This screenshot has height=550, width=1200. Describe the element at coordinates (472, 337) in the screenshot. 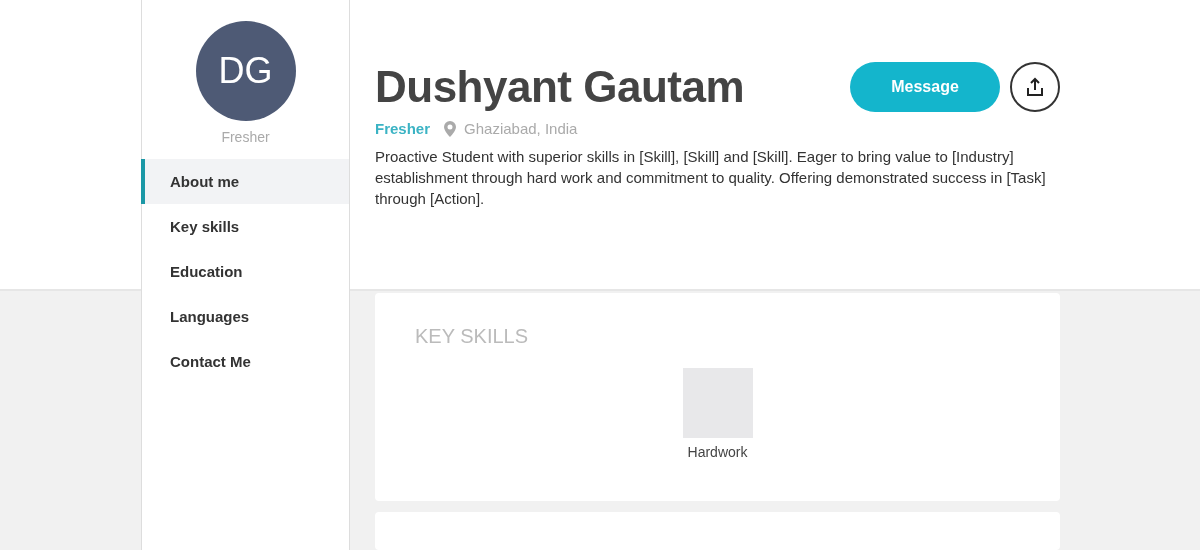

I see `section-title: KEY SKILLS` at that location.